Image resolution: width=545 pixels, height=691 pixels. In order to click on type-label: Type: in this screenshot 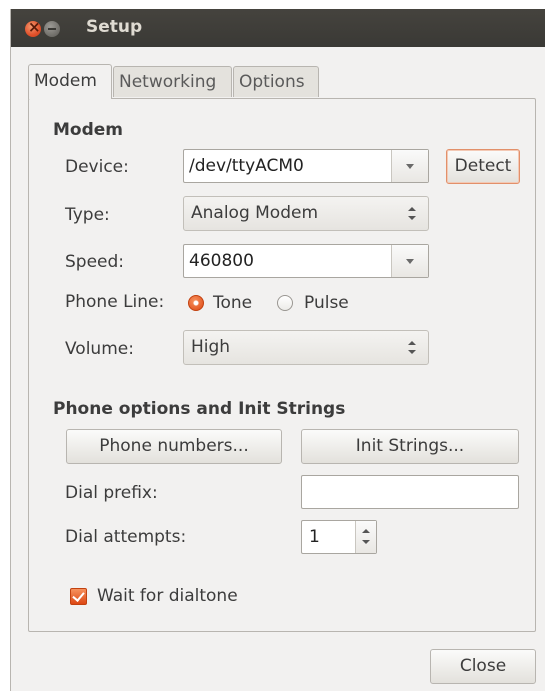, I will do `click(87, 215)`.